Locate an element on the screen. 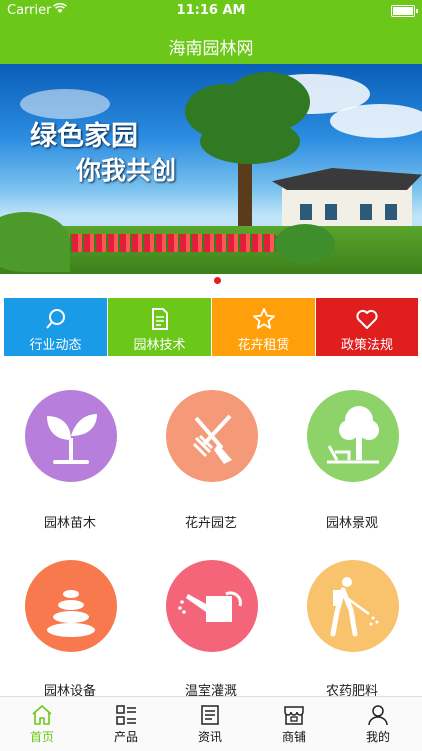 The height and width of the screenshot is (751, 422). grid-item-label: 花卉园艺 is located at coordinates (210, 523).